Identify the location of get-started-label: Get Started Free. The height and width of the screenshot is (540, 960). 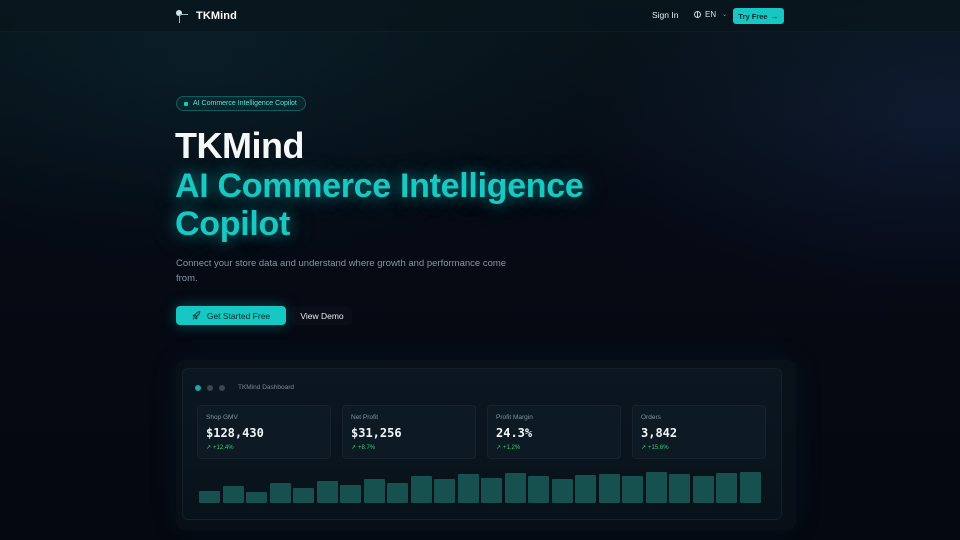
(238, 315).